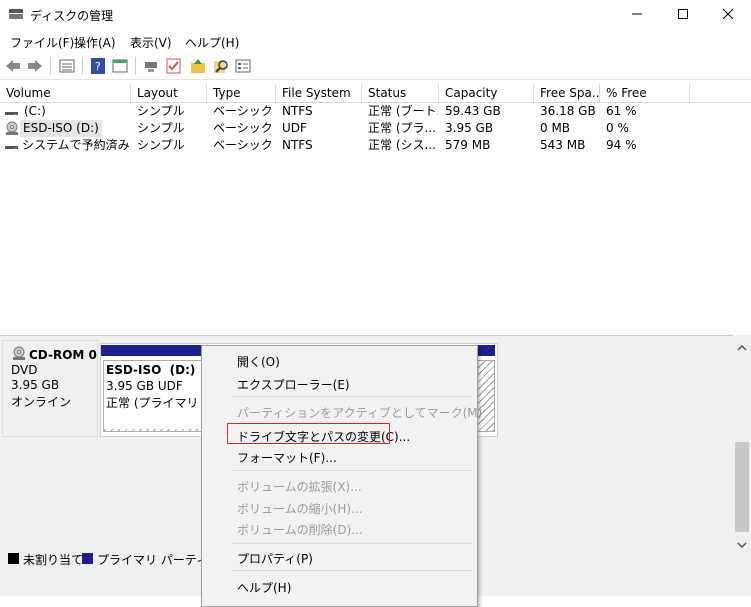  I want to click on menu-action: 操作(A), so click(95, 42).